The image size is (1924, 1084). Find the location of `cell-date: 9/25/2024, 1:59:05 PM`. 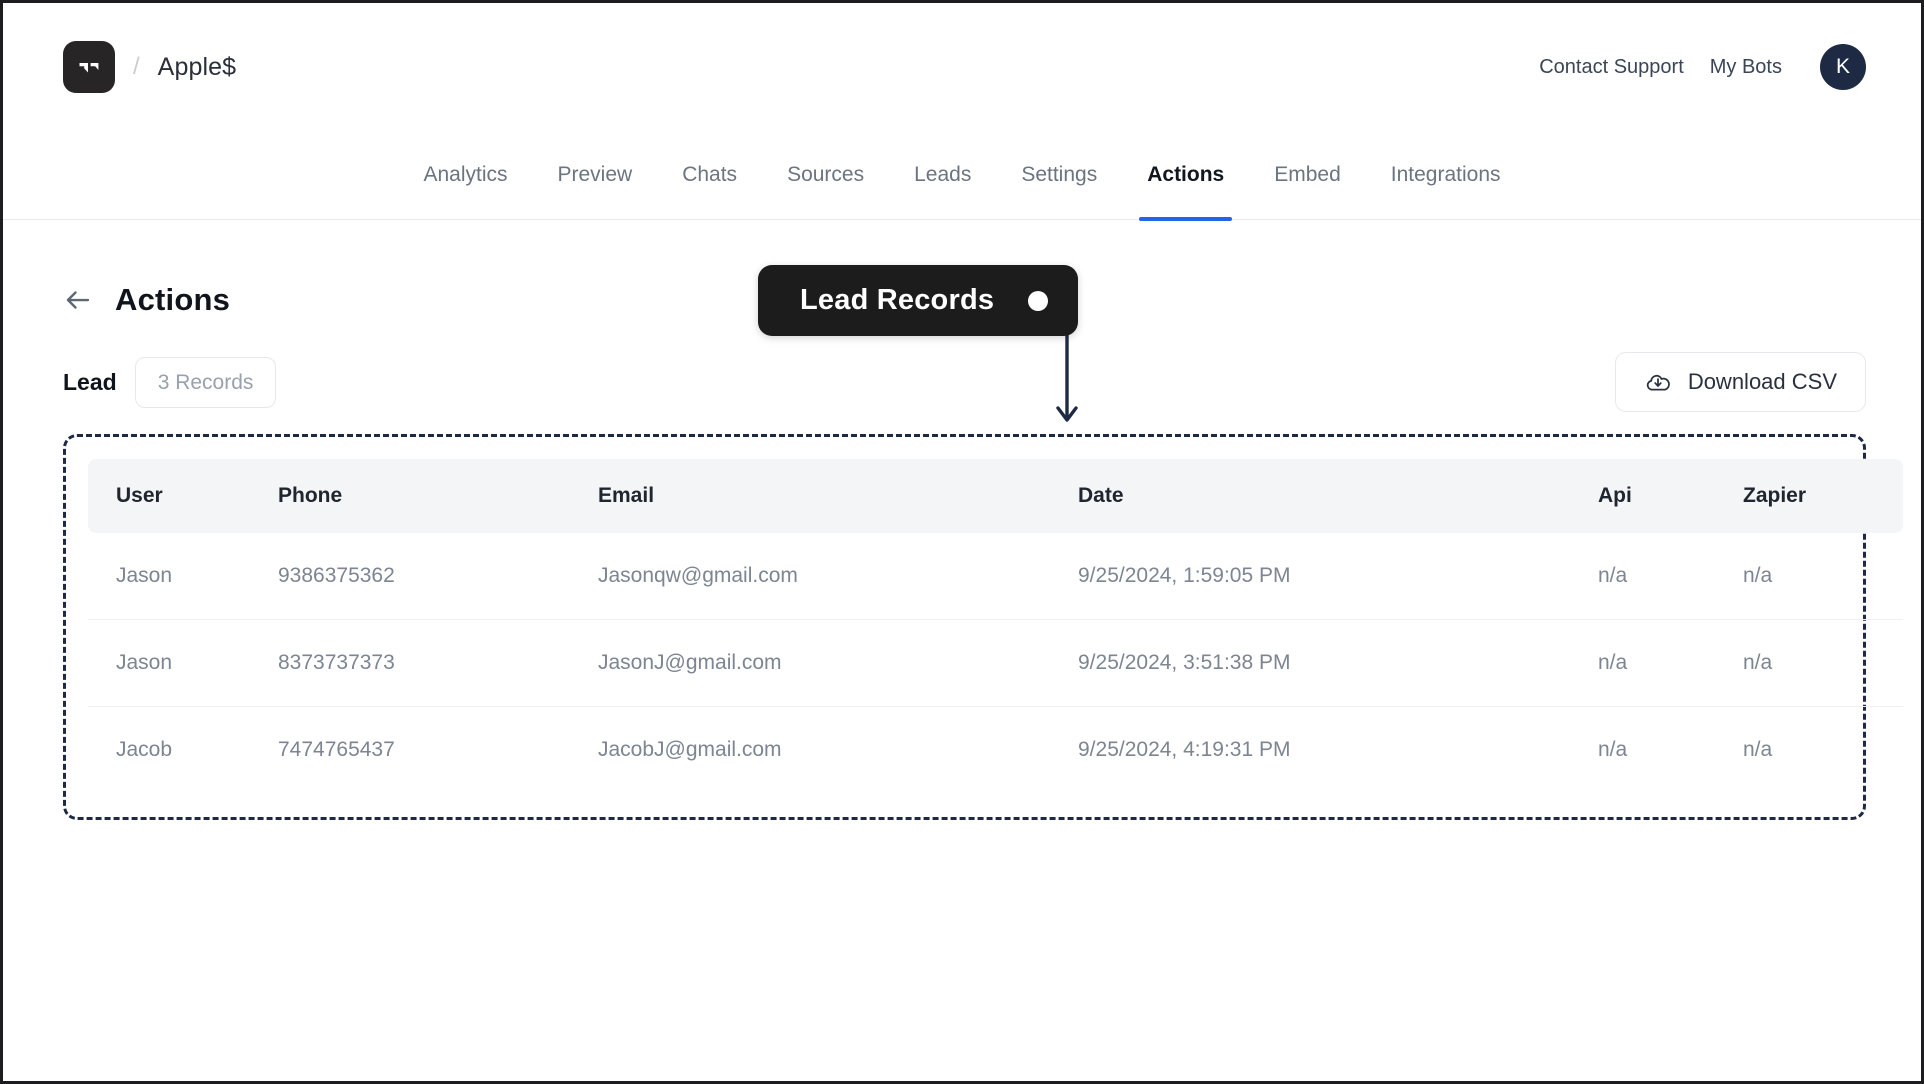

cell-date: 9/25/2024, 1:59:05 PM is located at coordinates (1338, 576).